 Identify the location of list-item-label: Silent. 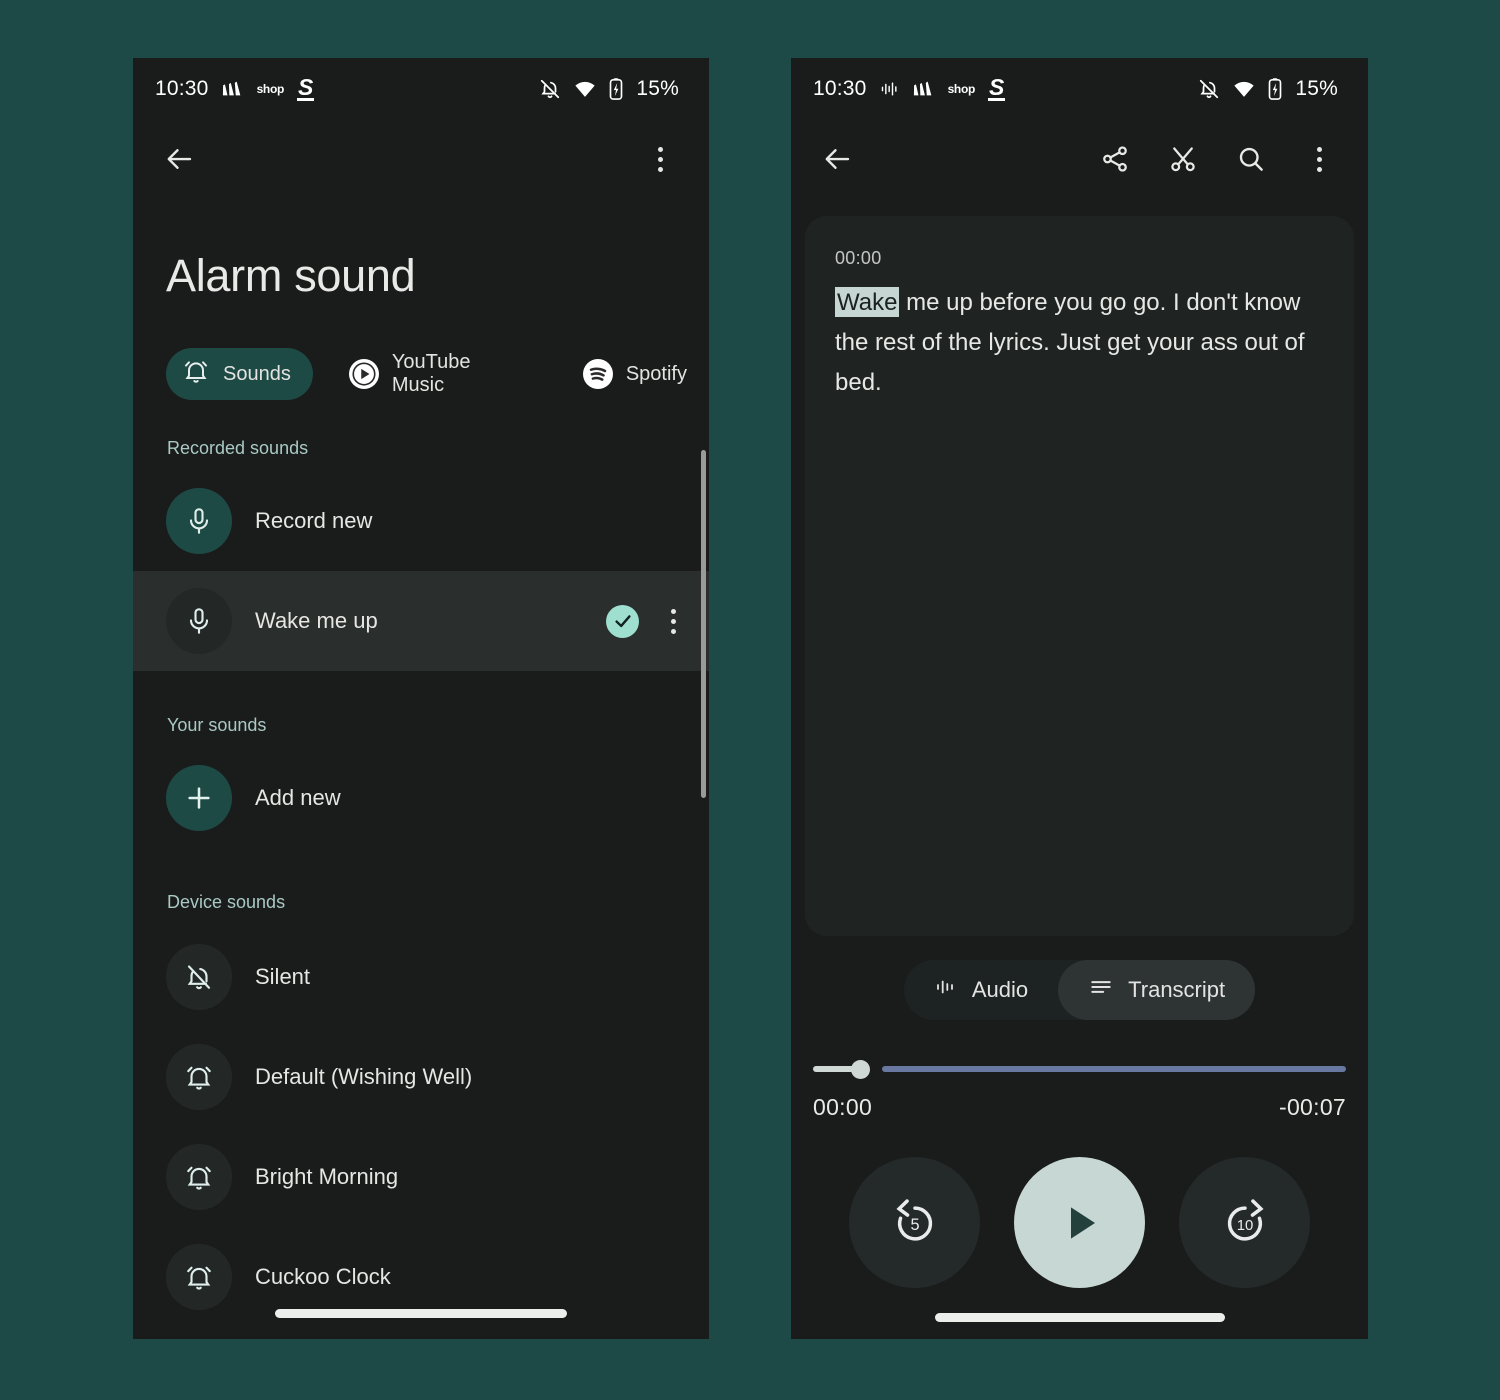
(283, 976).